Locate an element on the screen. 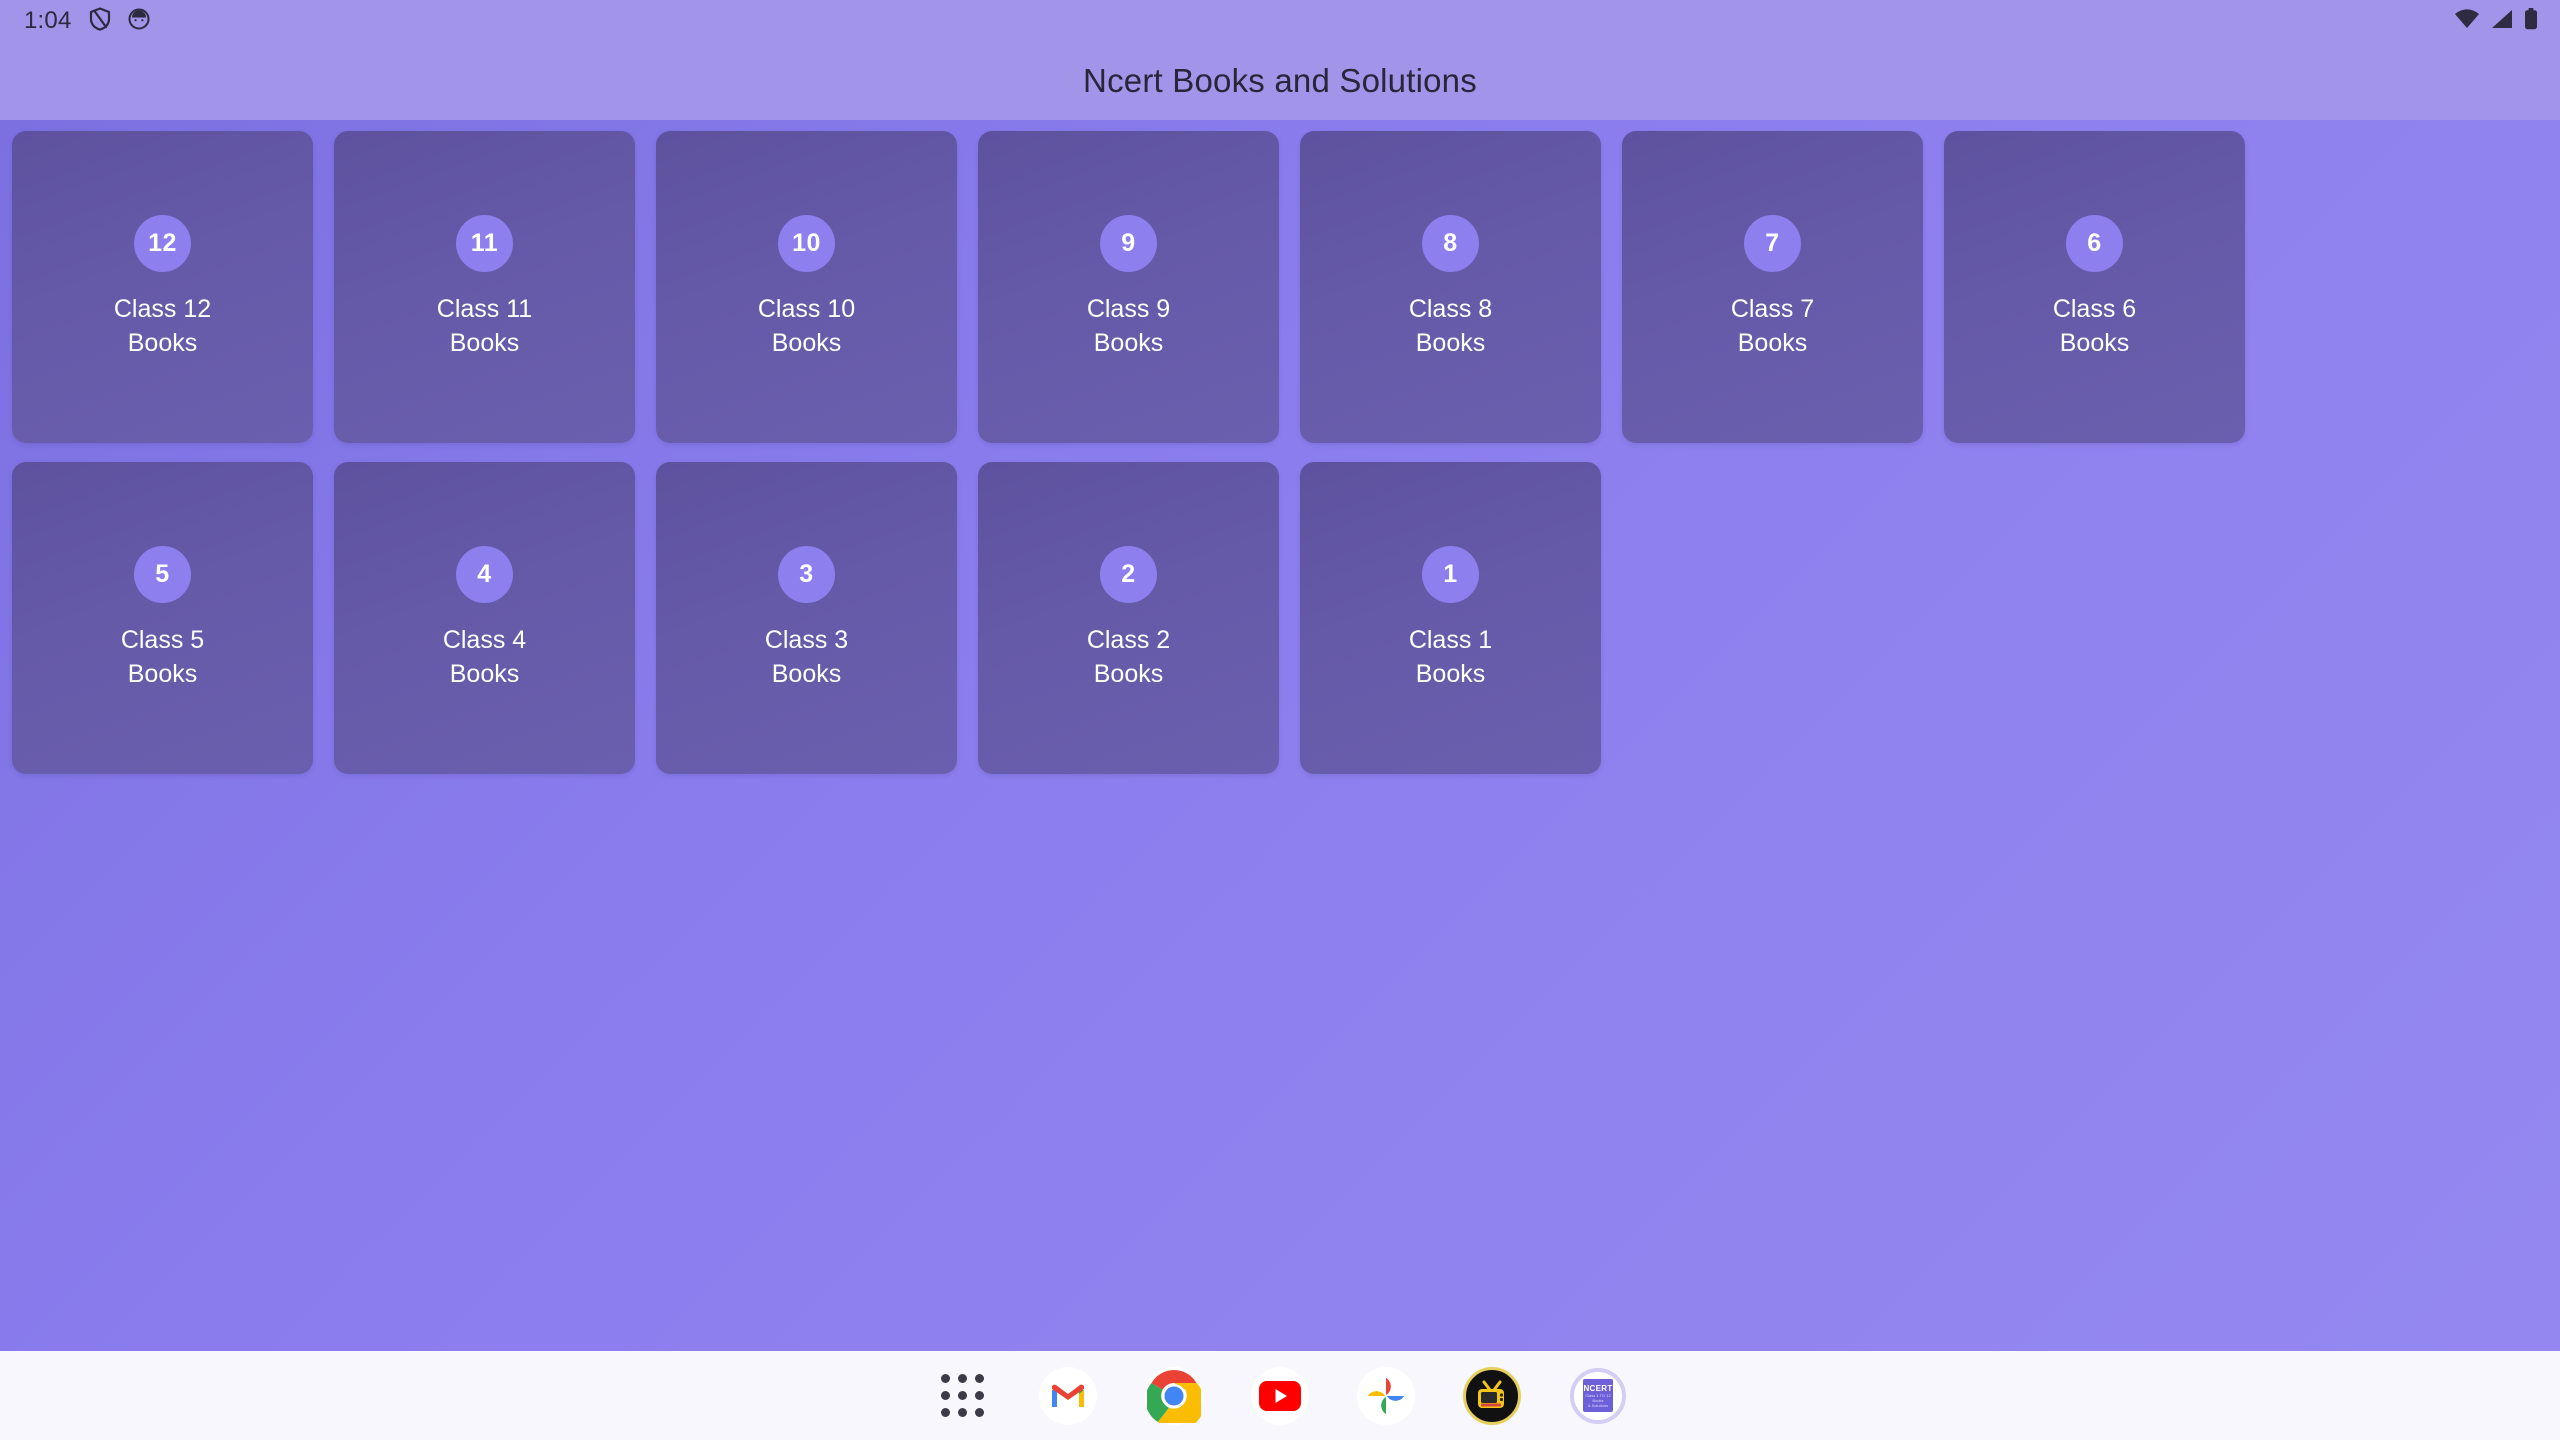 The height and width of the screenshot is (1440, 2560). class-number-badge: 12 is located at coordinates (162, 243).